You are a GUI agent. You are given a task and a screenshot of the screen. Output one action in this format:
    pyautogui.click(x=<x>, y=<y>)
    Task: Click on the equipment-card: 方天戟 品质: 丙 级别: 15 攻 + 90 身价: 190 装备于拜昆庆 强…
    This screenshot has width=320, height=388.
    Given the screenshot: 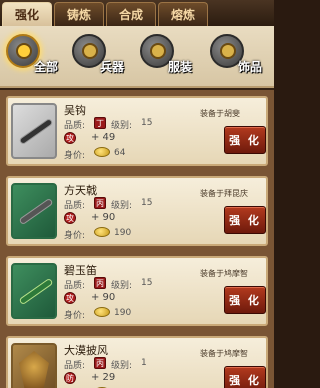 What is the action you would take?
    pyautogui.click(x=137, y=211)
    